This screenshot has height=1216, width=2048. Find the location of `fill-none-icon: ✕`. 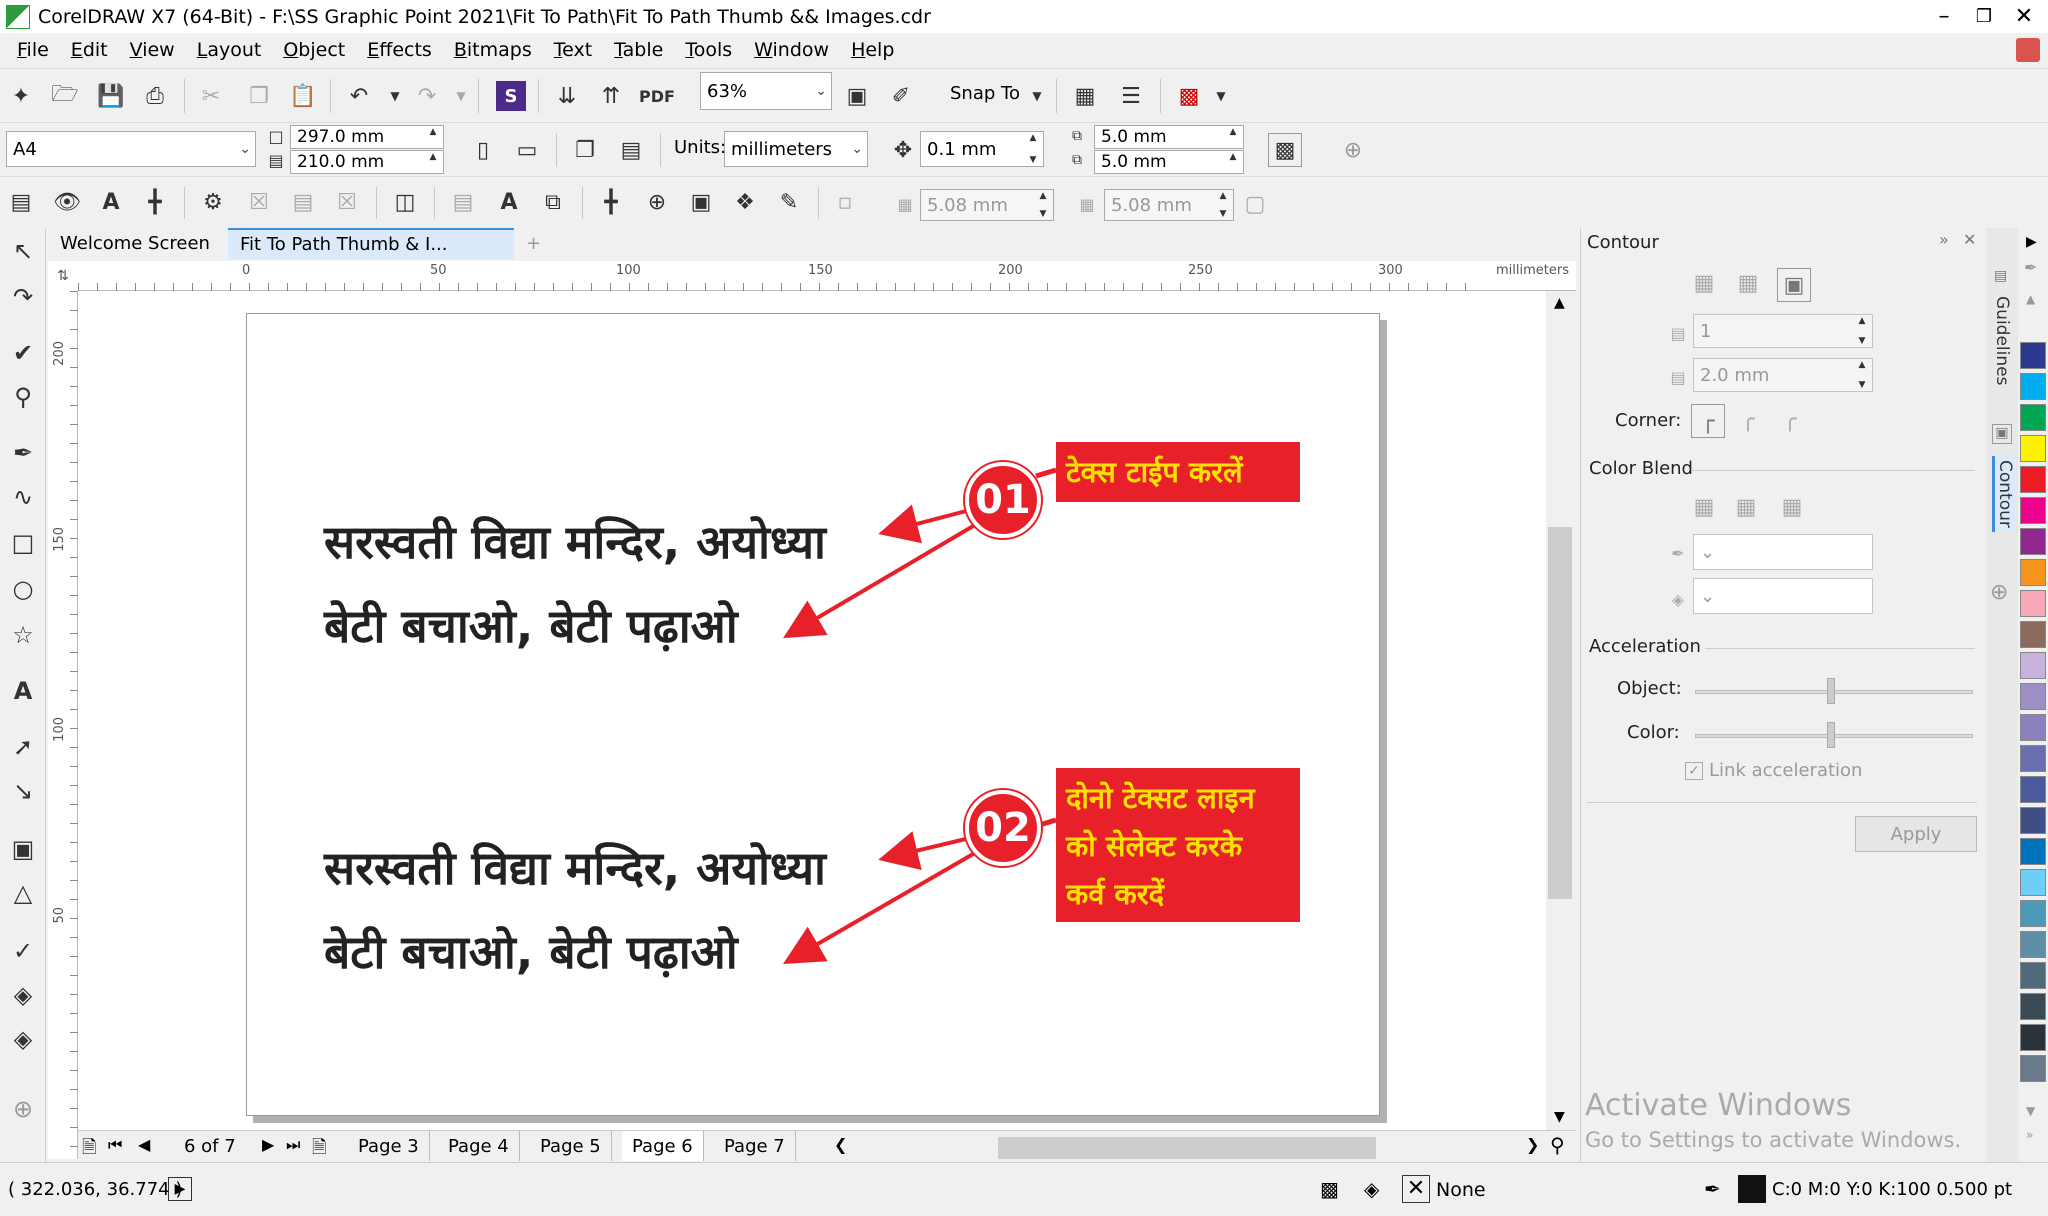

fill-none-icon: ✕ is located at coordinates (1416, 1189).